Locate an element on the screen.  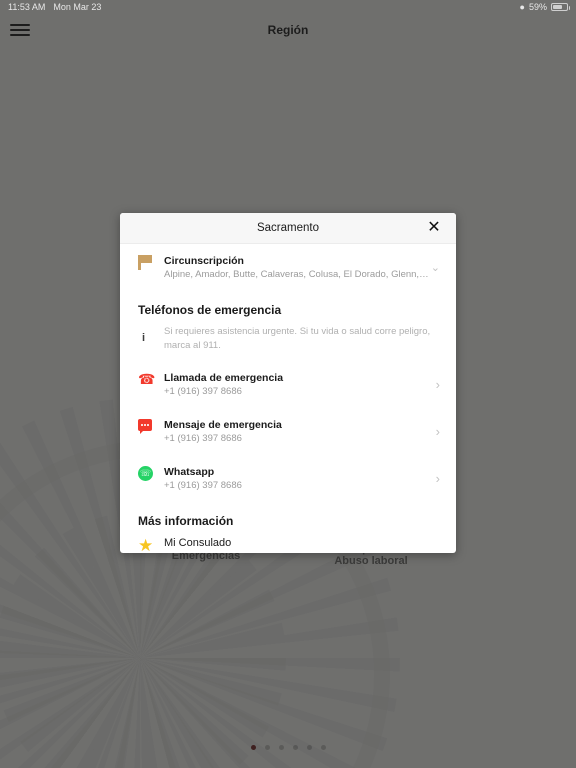
whatsapp-title: Whatsapp is located at coordinates (189, 472).